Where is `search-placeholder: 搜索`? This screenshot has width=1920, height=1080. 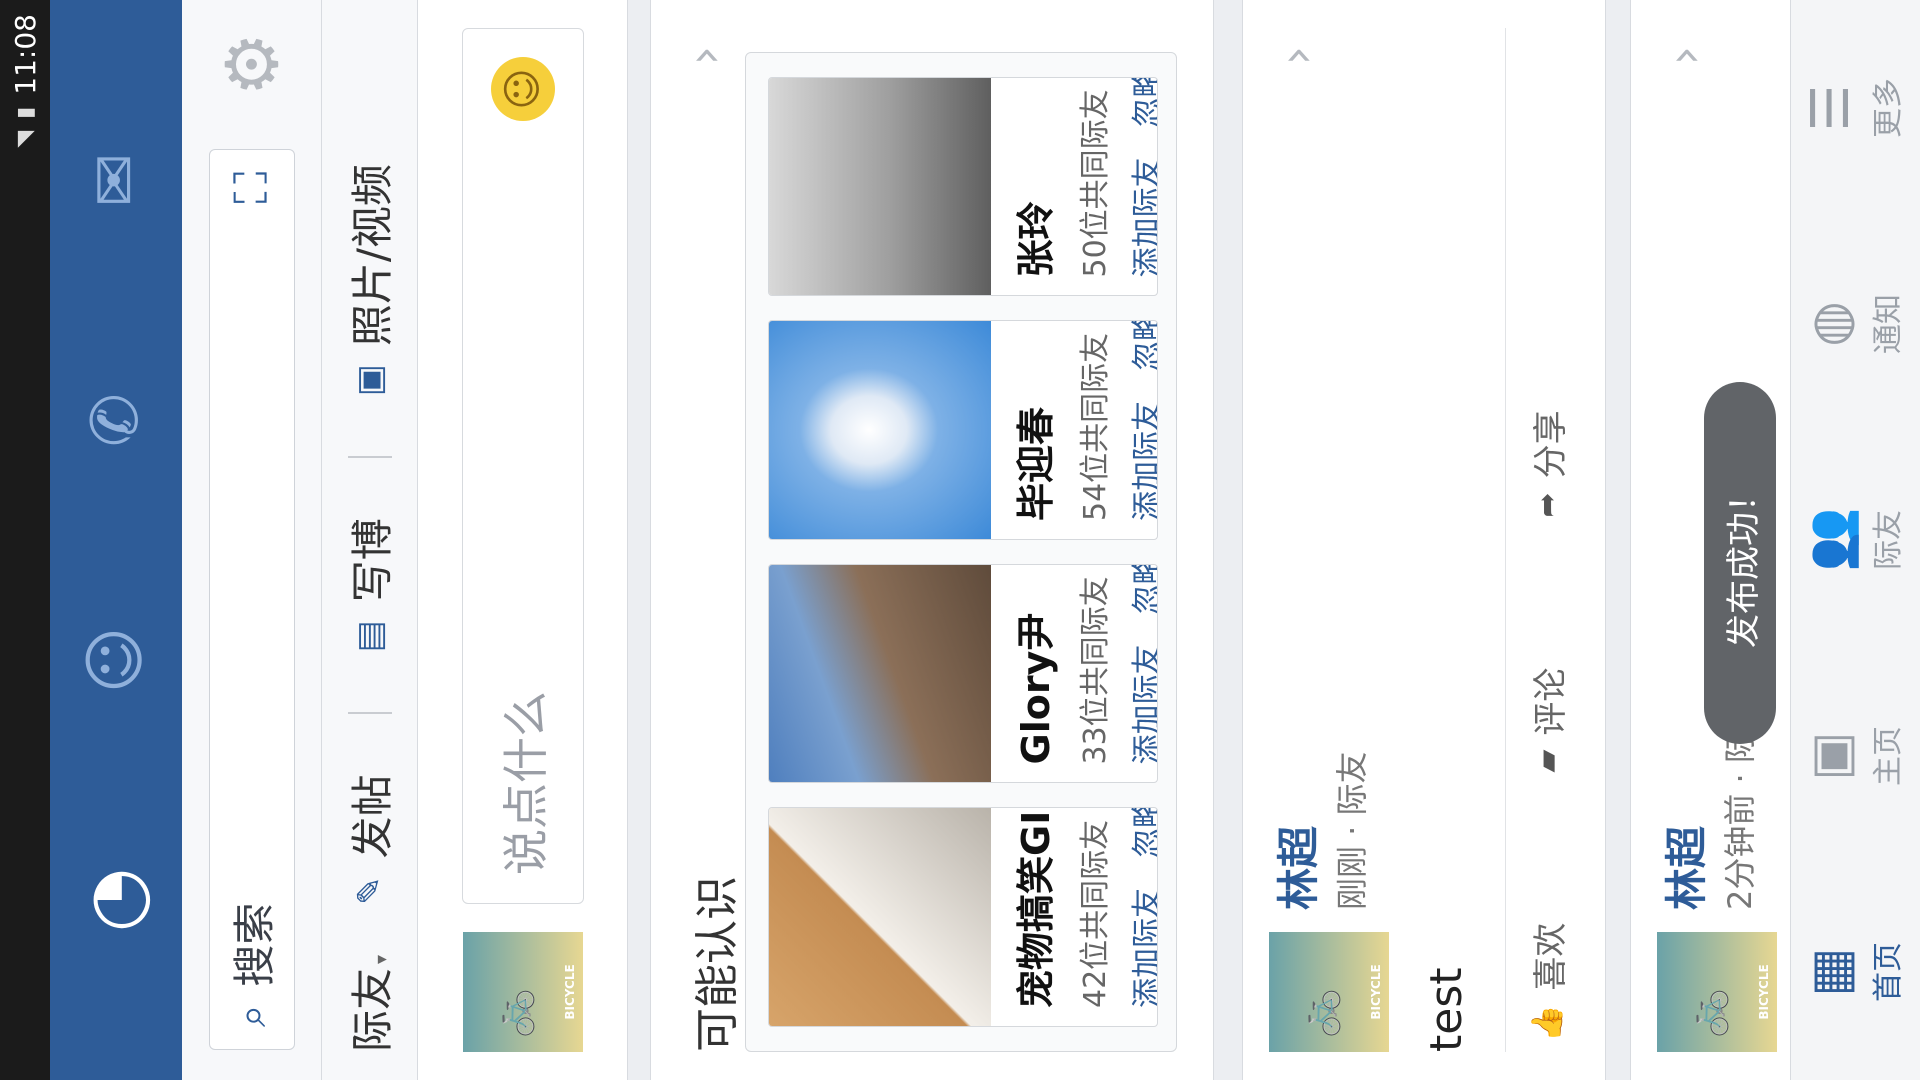
search-placeholder: 搜索 is located at coordinates (254, 944).